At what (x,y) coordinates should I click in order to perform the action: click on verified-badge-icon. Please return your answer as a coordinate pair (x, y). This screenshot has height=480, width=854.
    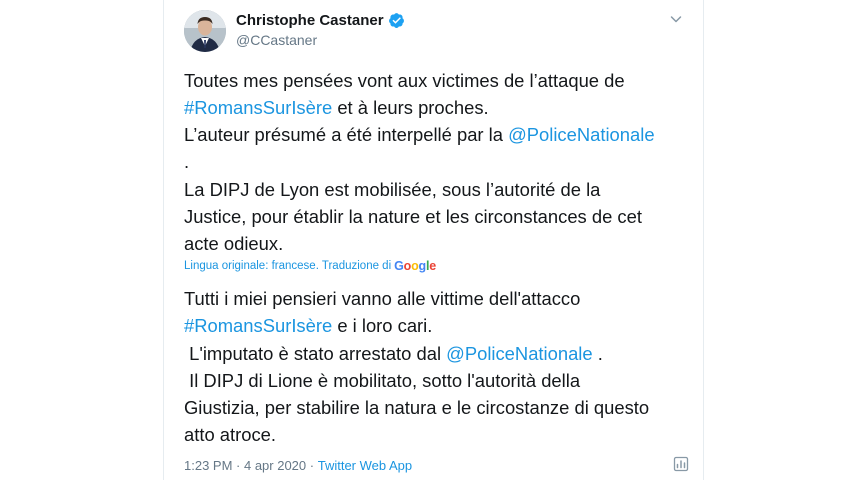
    Looking at the image, I should click on (396, 20).